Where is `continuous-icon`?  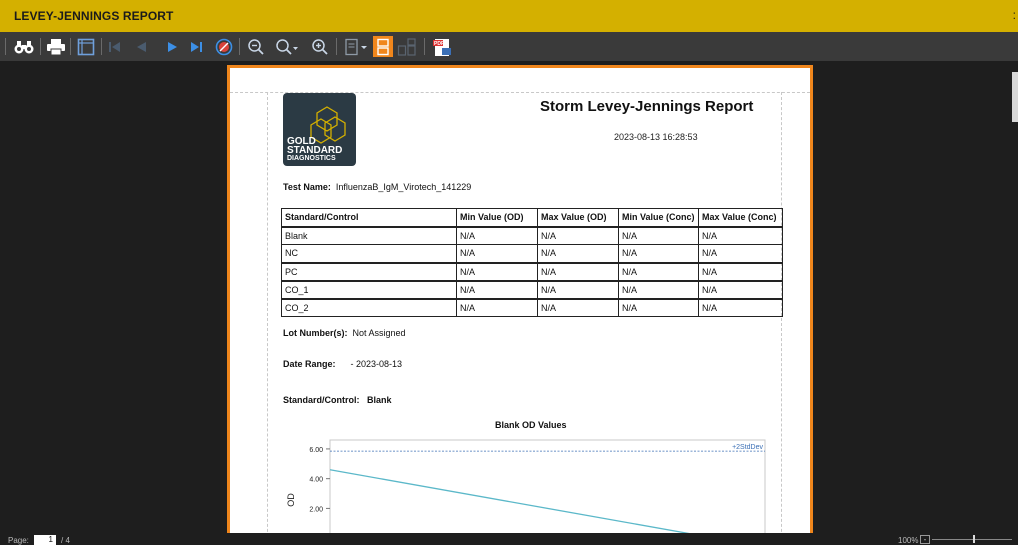
continuous-icon is located at coordinates (383, 46).